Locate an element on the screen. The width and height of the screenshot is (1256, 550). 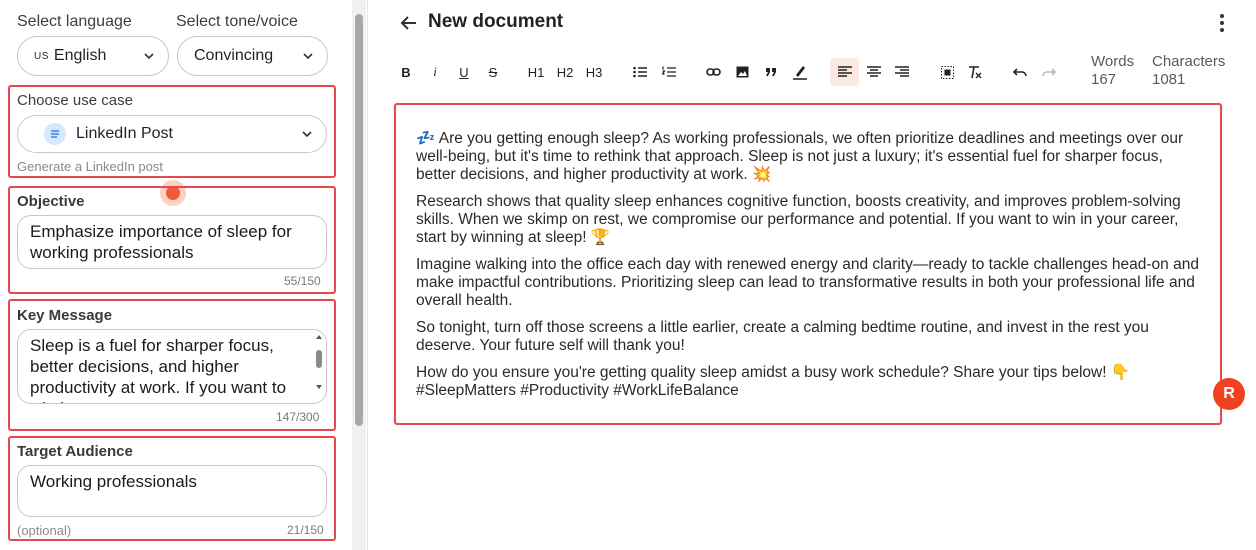
target-audience-optional: (optional) is located at coordinates (44, 530).